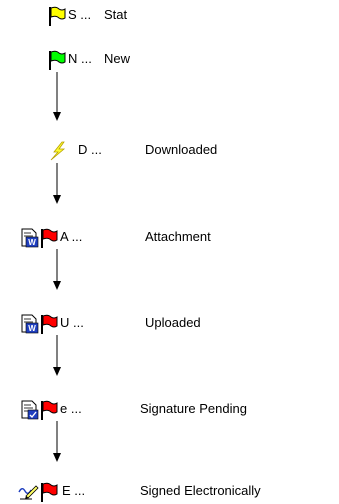 This screenshot has width=339, height=504. I want to click on green-flag-icon, so click(57, 60).